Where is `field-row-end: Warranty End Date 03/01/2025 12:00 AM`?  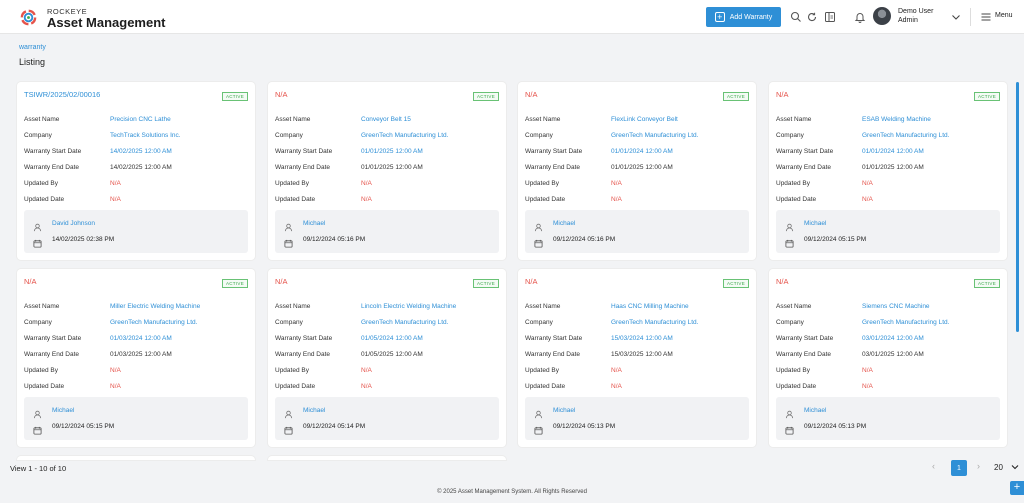 field-row-end: Warranty End Date 03/01/2025 12:00 AM is located at coordinates (888, 355).